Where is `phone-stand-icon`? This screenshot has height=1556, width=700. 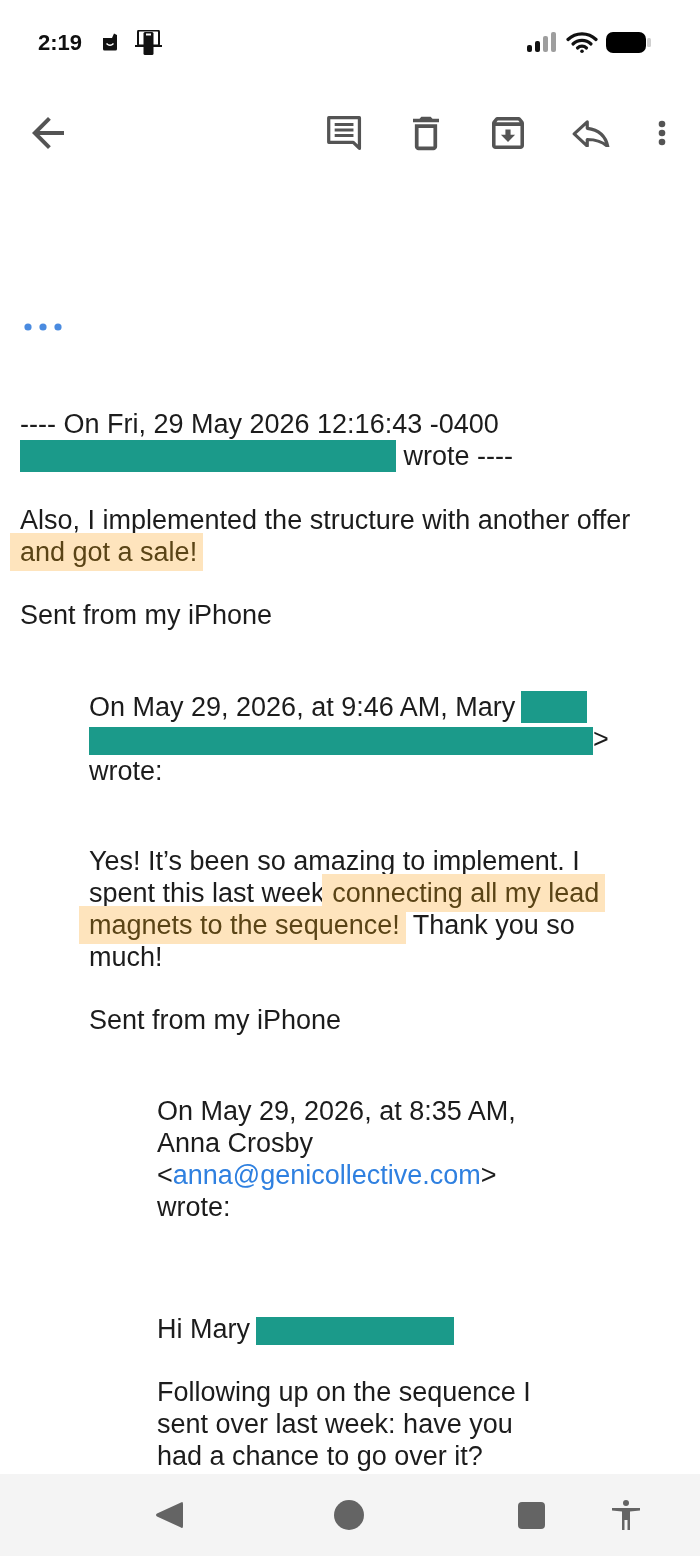 phone-stand-icon is located at coordinates (149, 42).